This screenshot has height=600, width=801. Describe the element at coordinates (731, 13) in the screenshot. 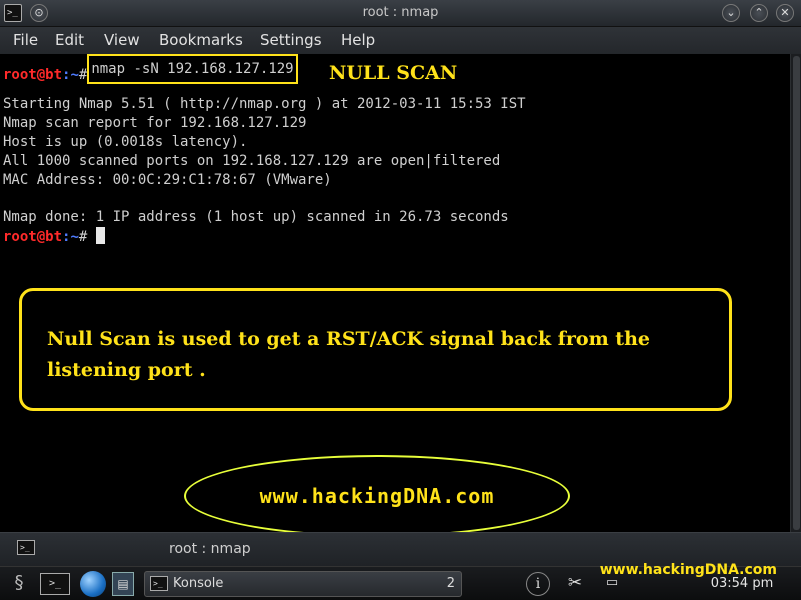

I see `minimize-button: ⌄` at that location.